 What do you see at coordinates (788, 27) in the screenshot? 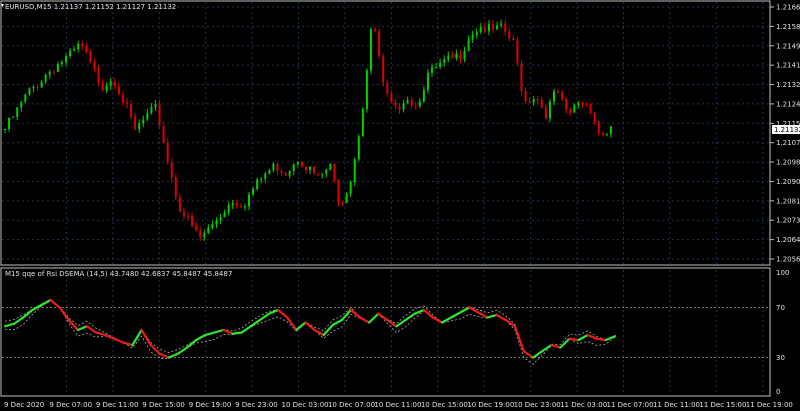
I see `price-label: 1.21580` at bounding box center [788, 27].